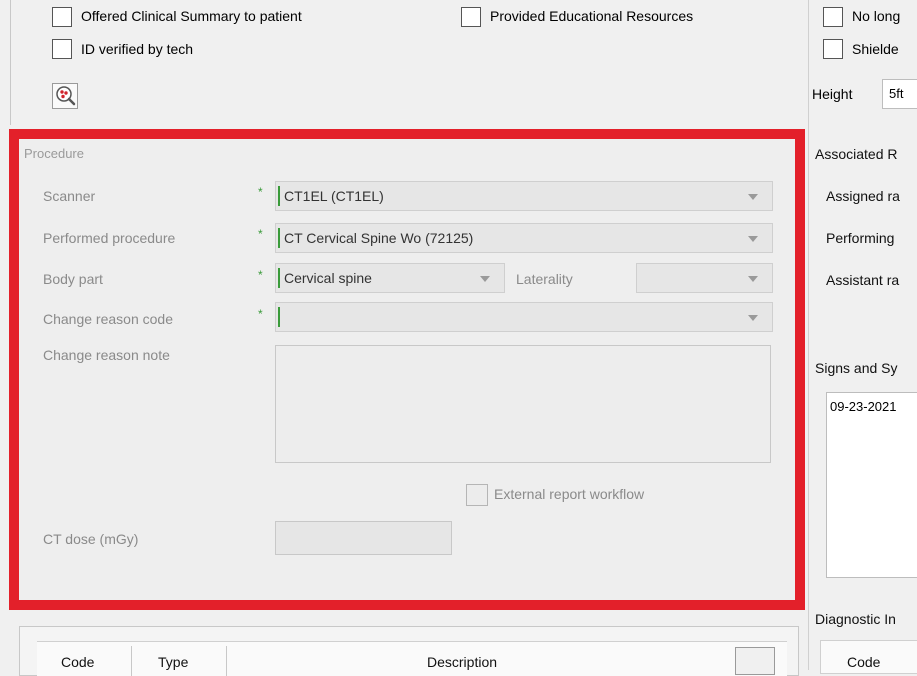 The image size is (917, 676). I want to click on shielded-label: Shielde, so click(875, 49).